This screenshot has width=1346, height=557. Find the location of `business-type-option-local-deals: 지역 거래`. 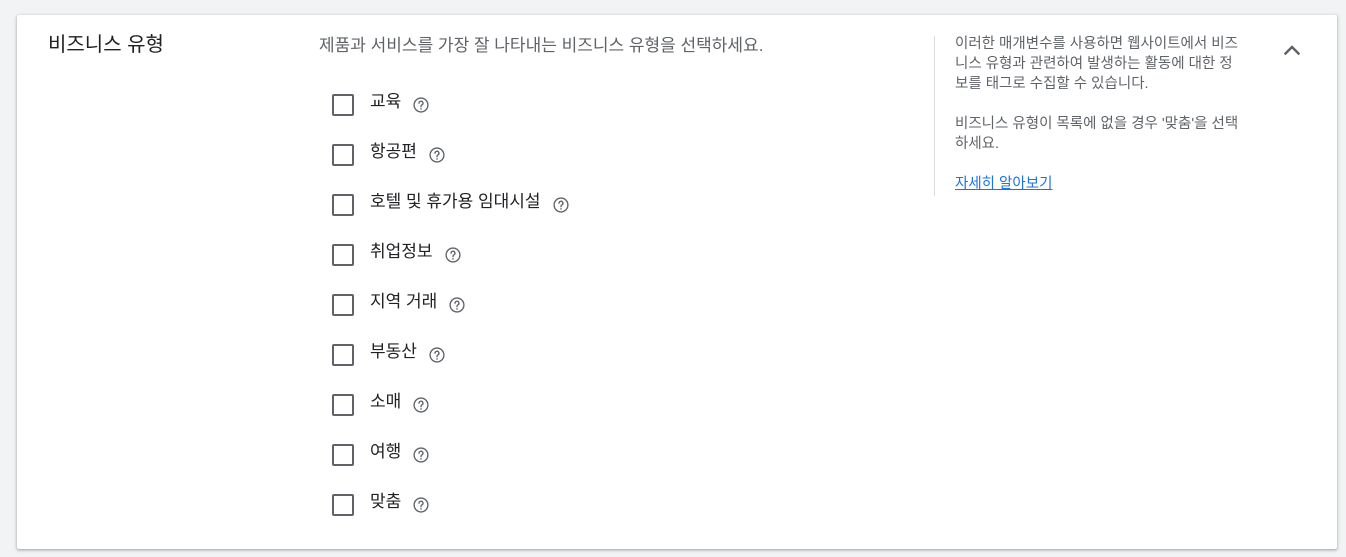

business-type-option-local-deals: 지역 거래 is located at coordinates (451, 305).